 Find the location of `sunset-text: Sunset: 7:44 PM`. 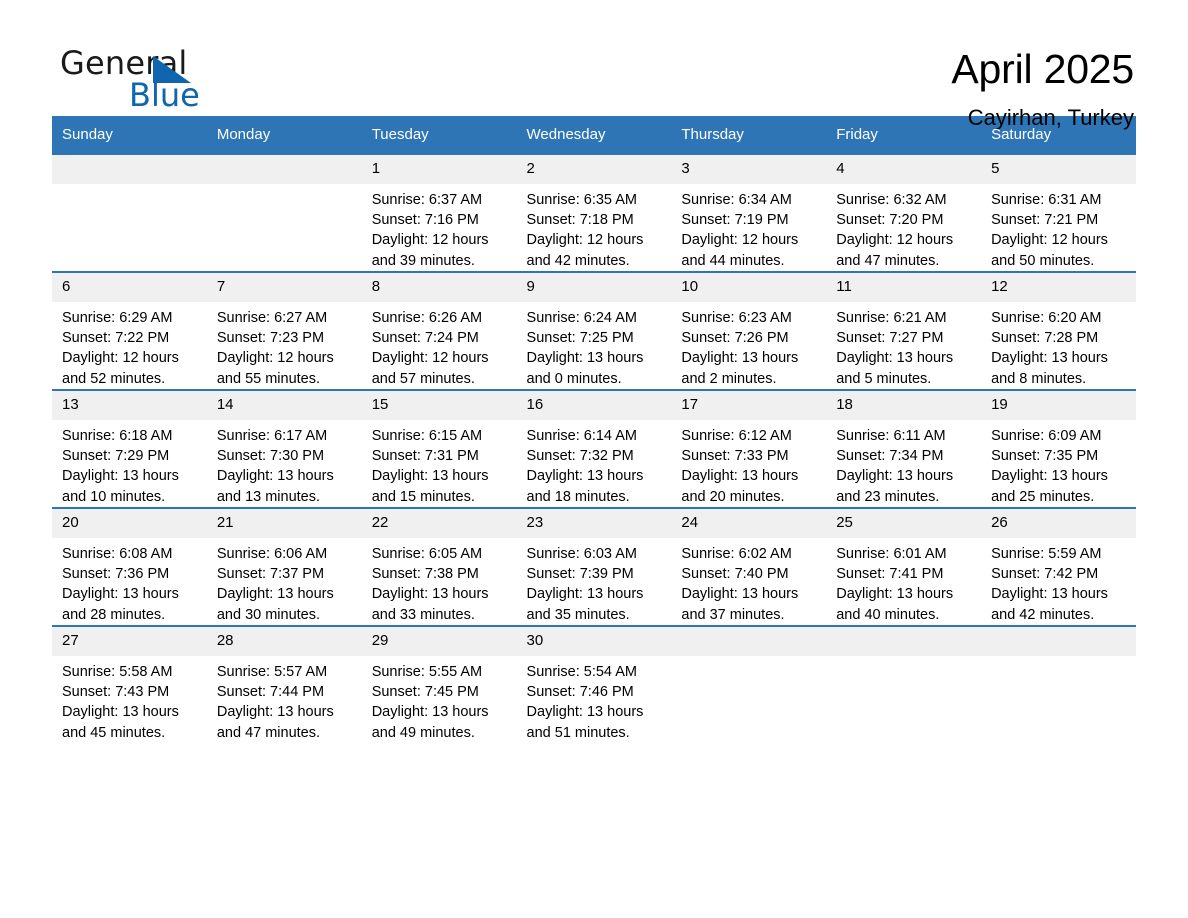

sunset-text: Sunset: 7:44 PM is located at coordinates (270, 692).